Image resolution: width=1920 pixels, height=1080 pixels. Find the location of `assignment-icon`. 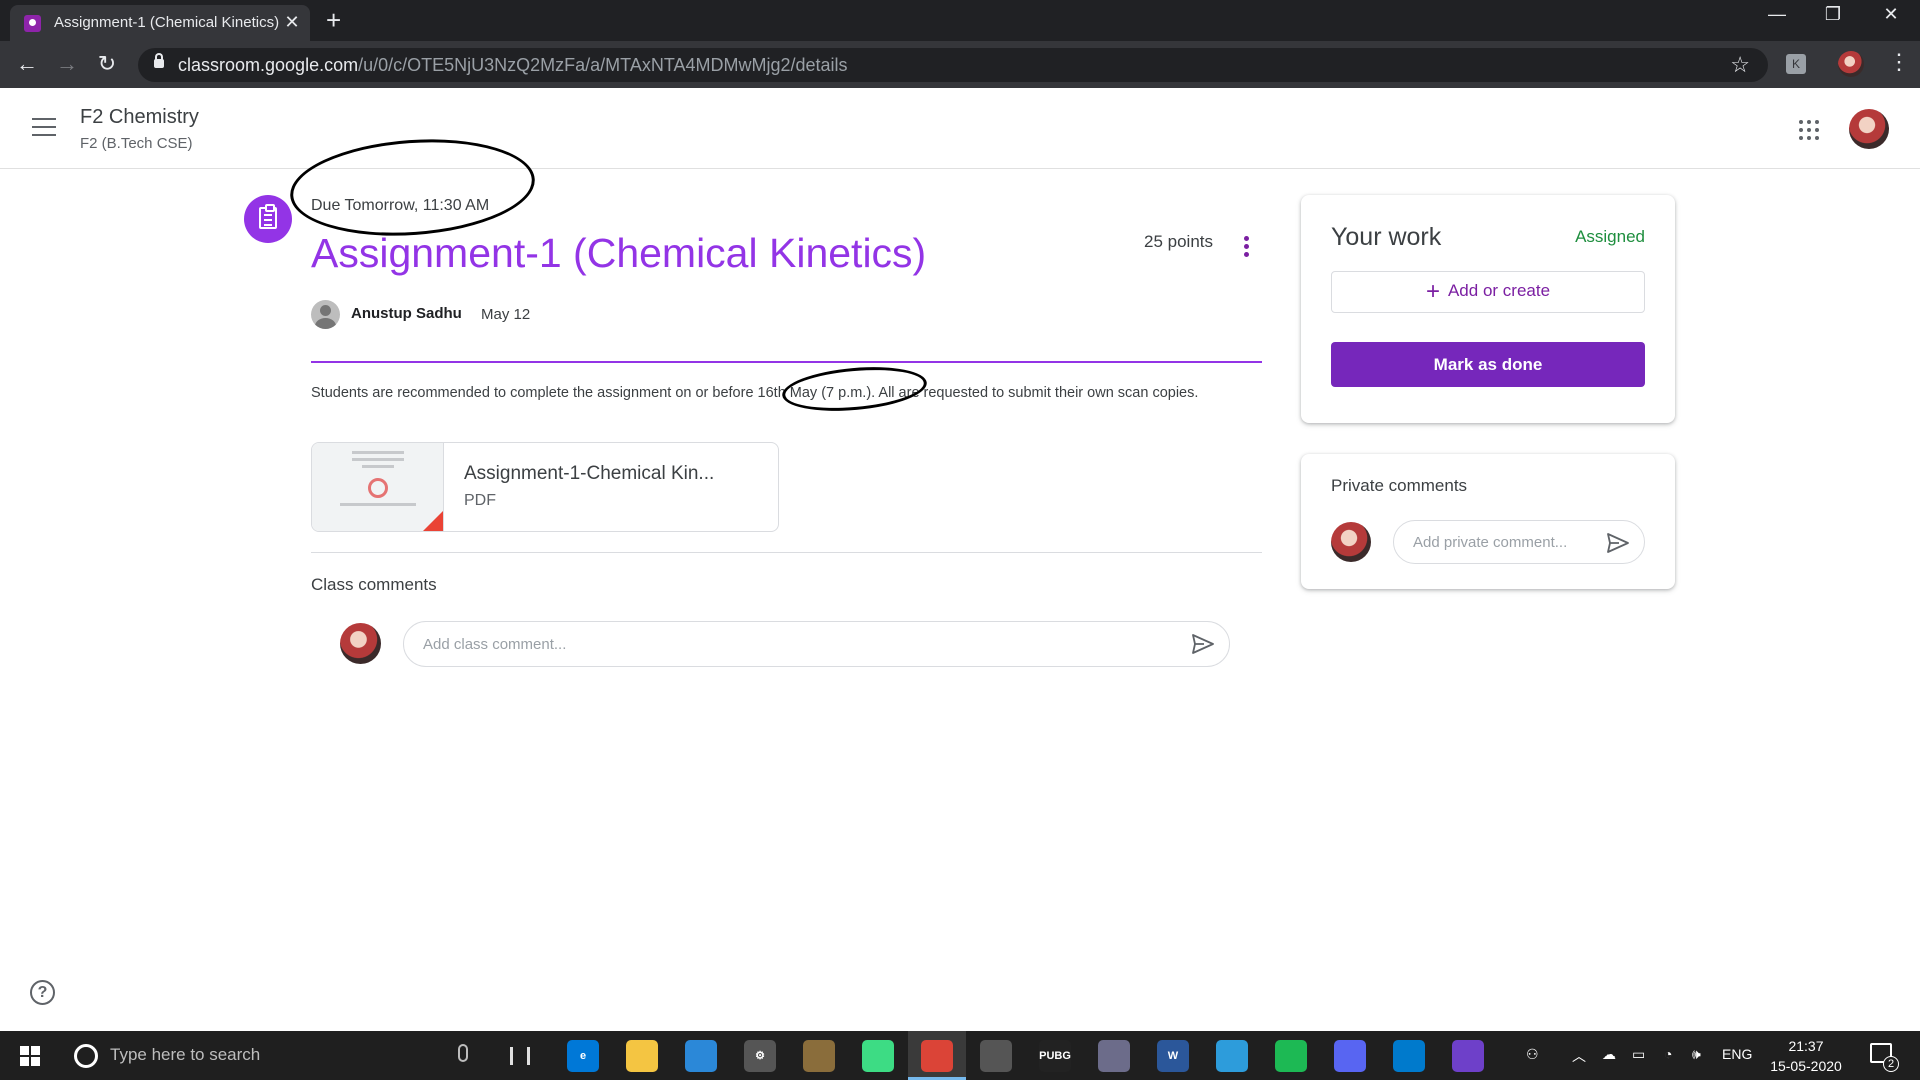

assignment-icon is located at coordinates (268, 219).